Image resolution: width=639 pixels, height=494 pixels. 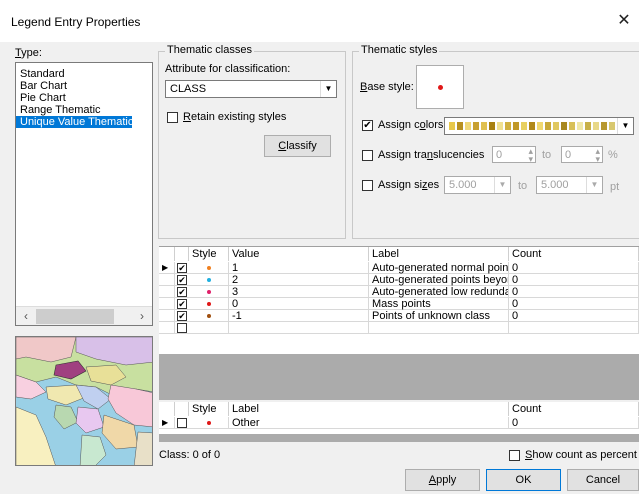 I want to click on translucency-from-spinner: 0 ▴ ▾, so click(x=514, y=155).